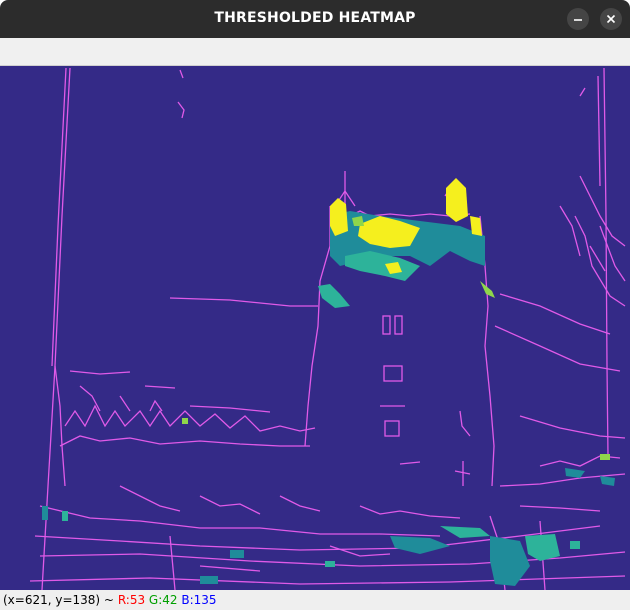 This screenshot has height=610, width=630. What do you see at coordinates (58, 600) in the screenshot?
I see `cursor-coordinates: (x=621, y=138) ~` at bounding box center [58, 600].